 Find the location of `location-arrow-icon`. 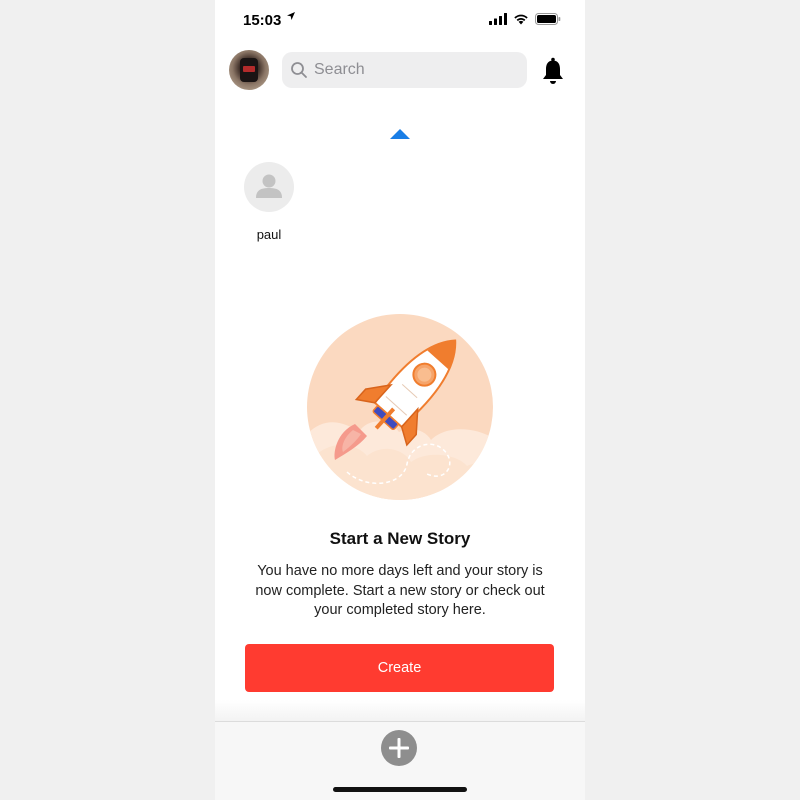

location-arrow-icon is located at coordinates (291, 17).